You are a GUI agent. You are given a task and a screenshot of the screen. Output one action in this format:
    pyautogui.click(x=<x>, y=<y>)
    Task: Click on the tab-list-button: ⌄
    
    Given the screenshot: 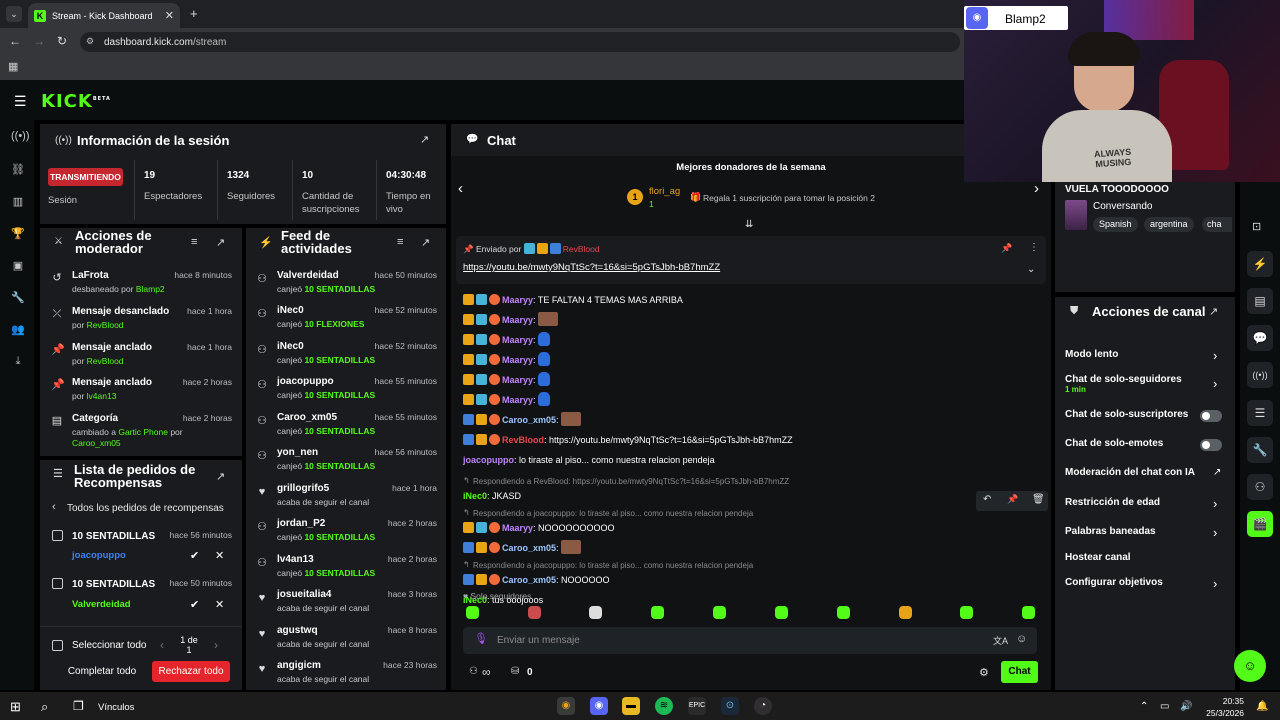 What is the action you would take?
    pyautogui.click(x=14, y=14)
    